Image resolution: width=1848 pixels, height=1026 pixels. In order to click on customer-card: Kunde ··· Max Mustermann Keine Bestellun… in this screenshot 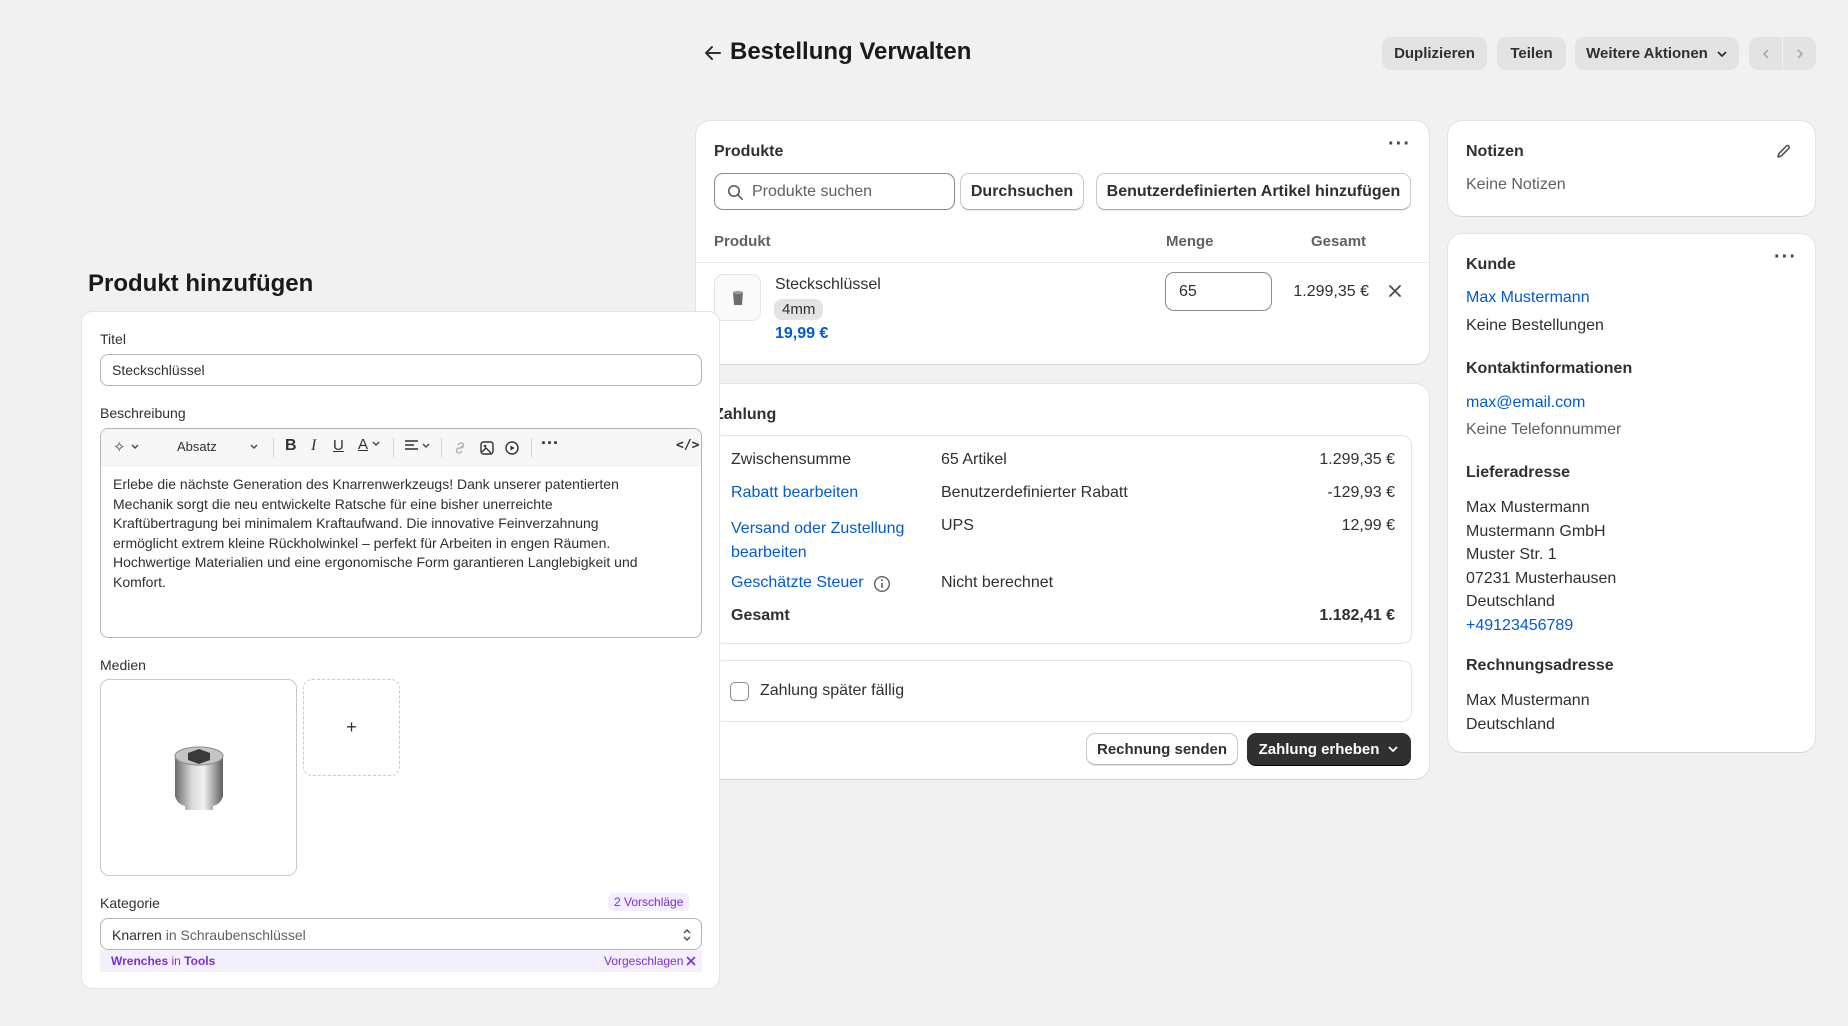, I will do `click(1631, 493)`.